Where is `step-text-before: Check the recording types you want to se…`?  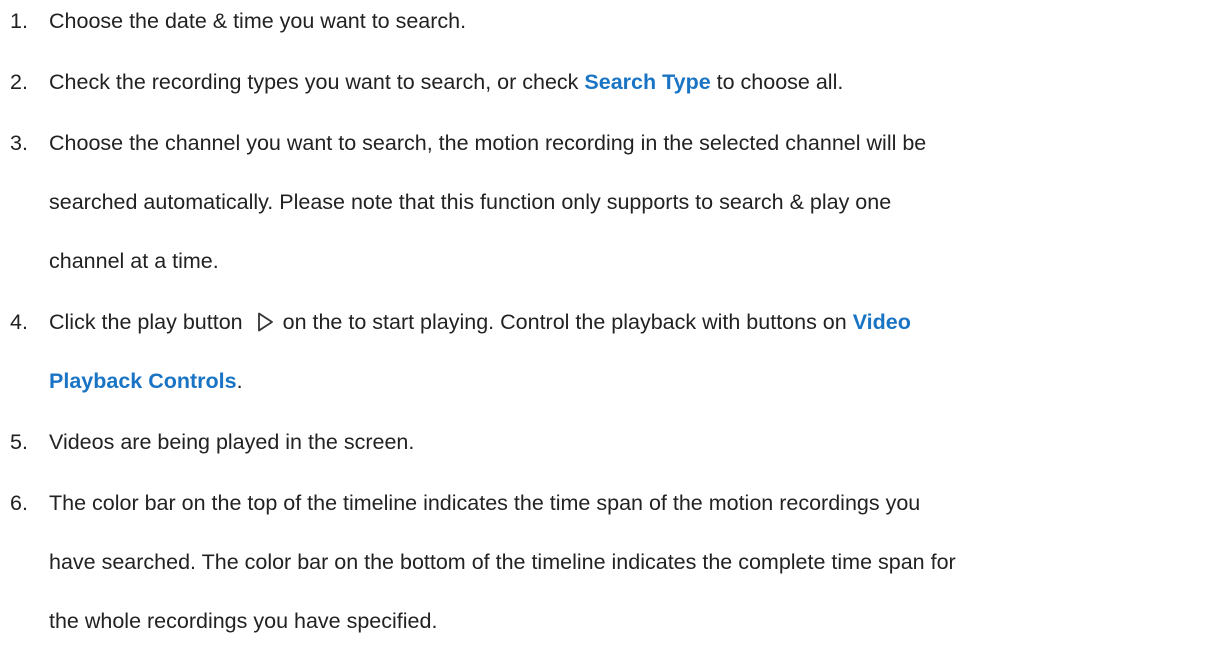 step-text-before: Check the recording types you want to se… is located at coordinates (317, 82).